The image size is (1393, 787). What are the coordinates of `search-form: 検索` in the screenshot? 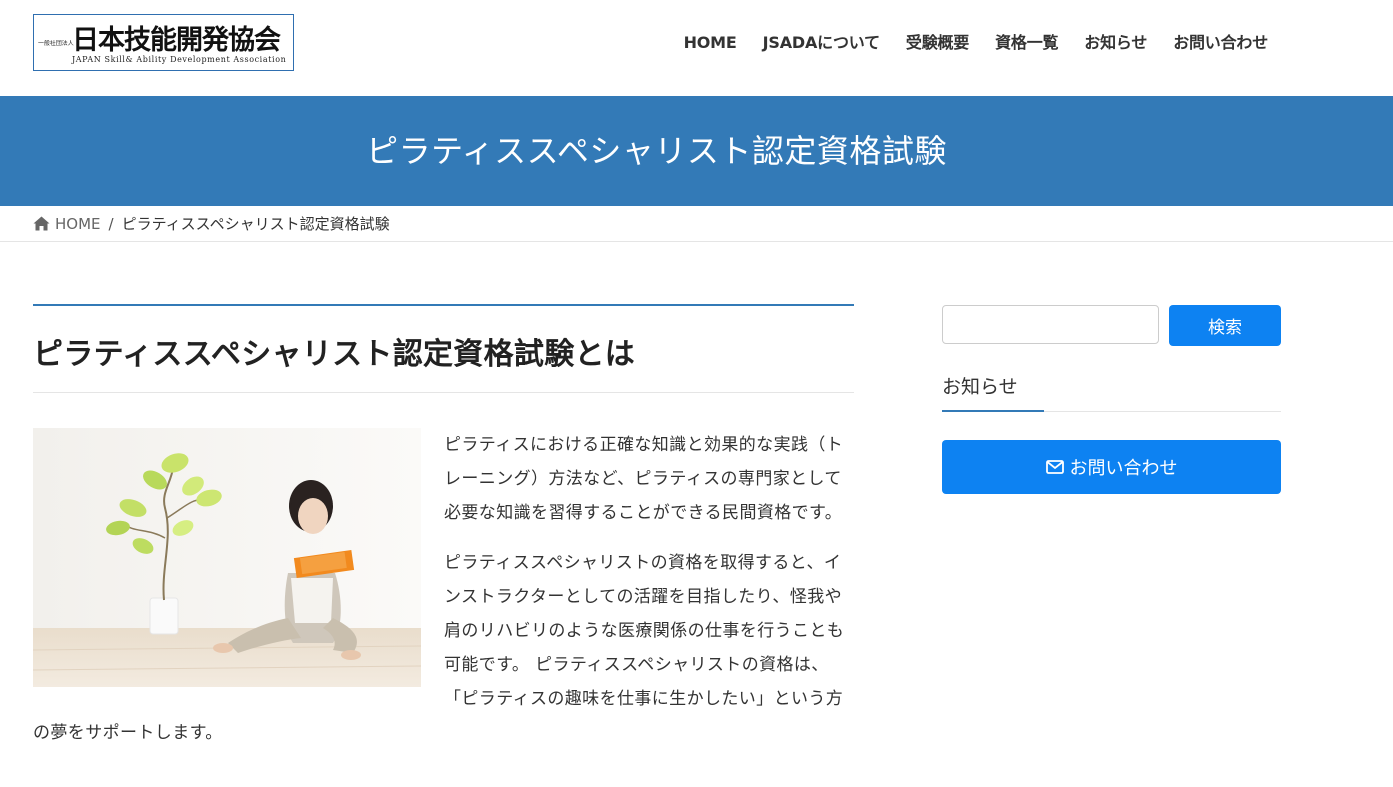 It's located at (1111, 325).